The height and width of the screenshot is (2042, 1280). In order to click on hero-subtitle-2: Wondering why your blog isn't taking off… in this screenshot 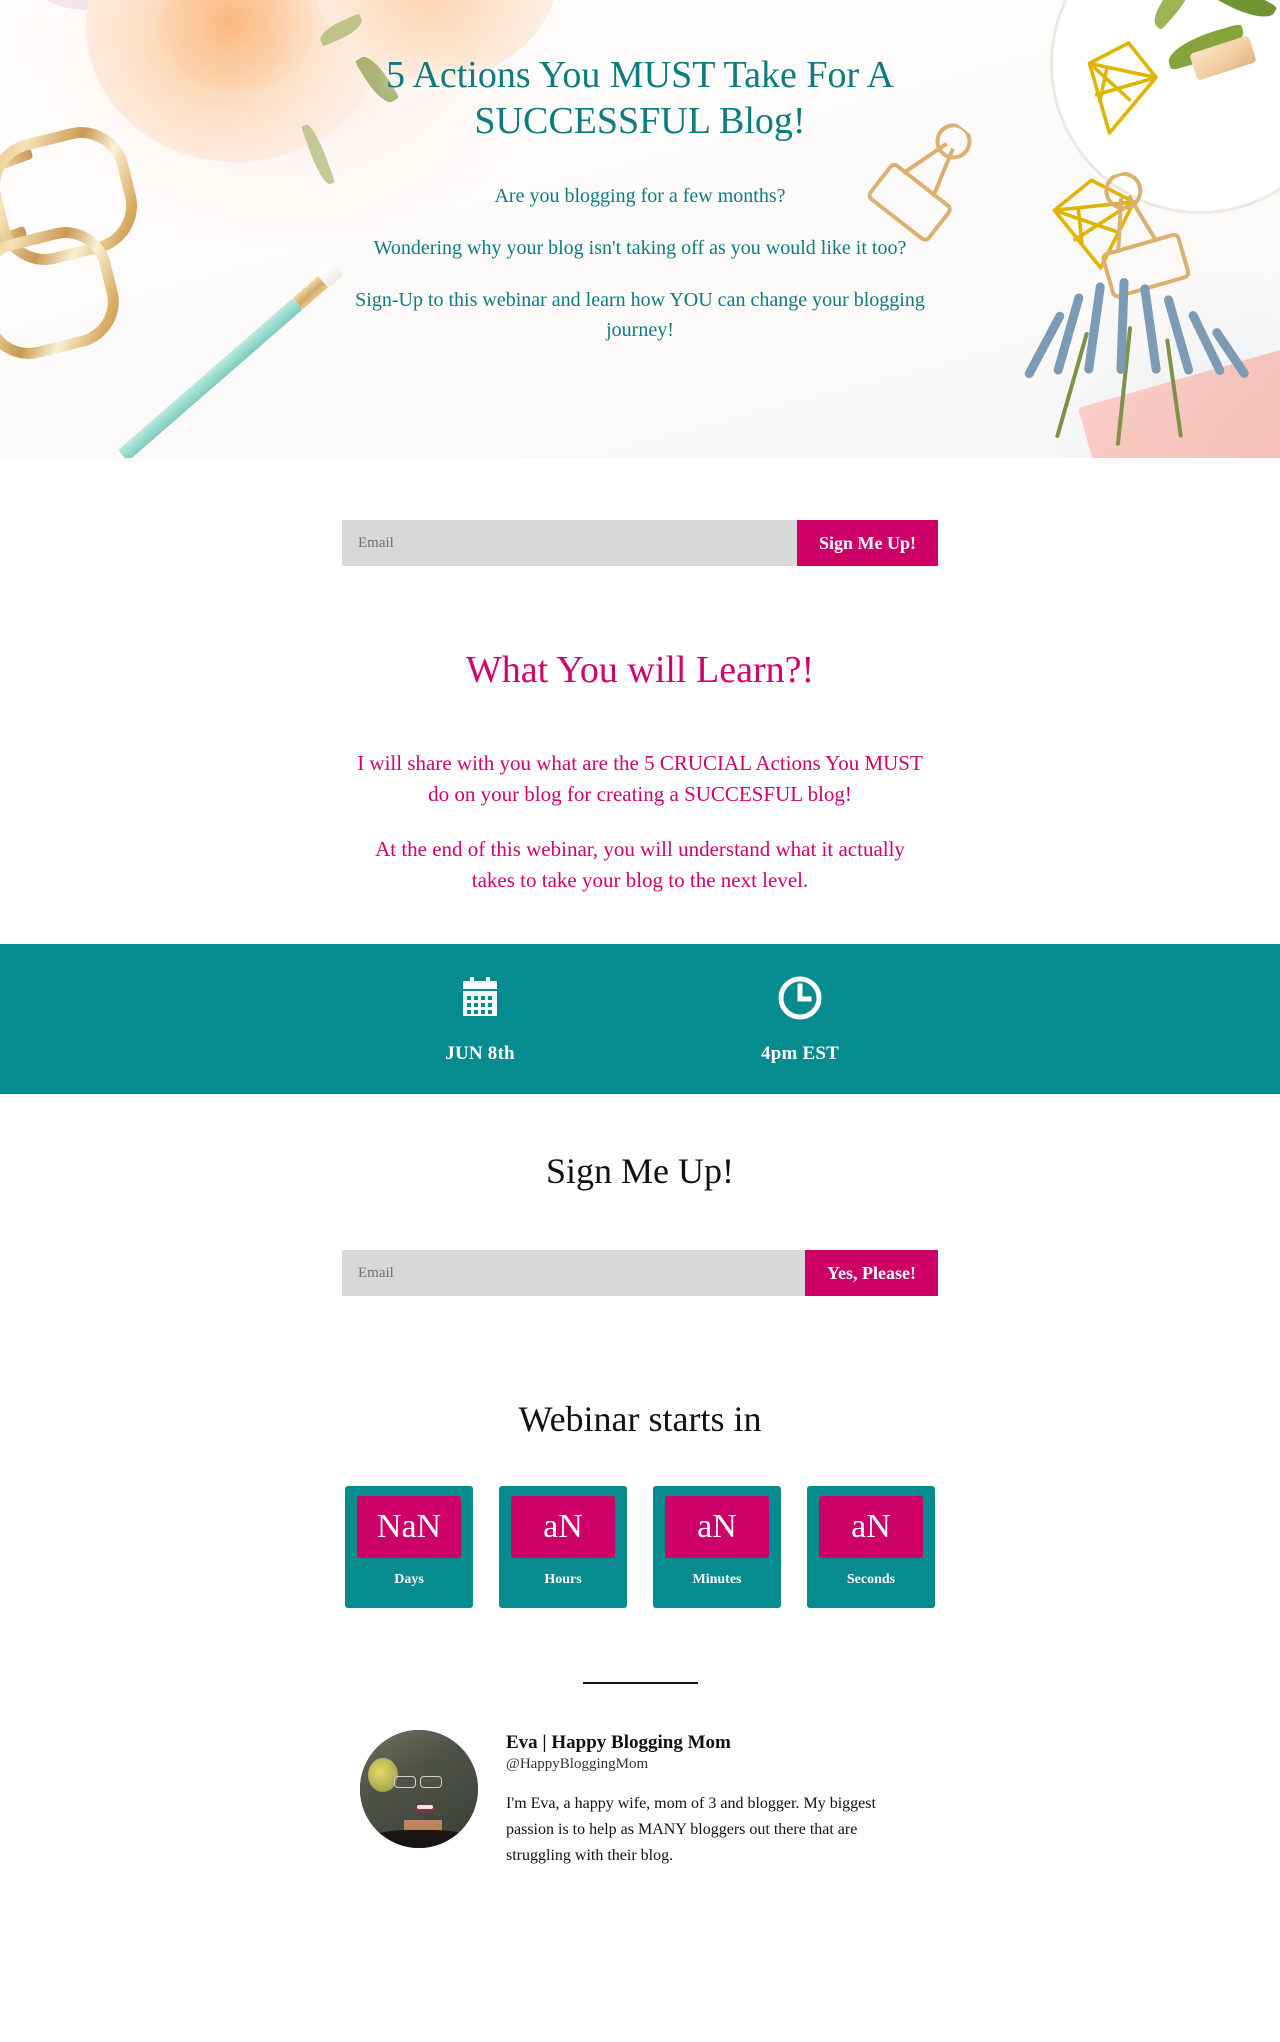, I will do `click(640, 247)`.